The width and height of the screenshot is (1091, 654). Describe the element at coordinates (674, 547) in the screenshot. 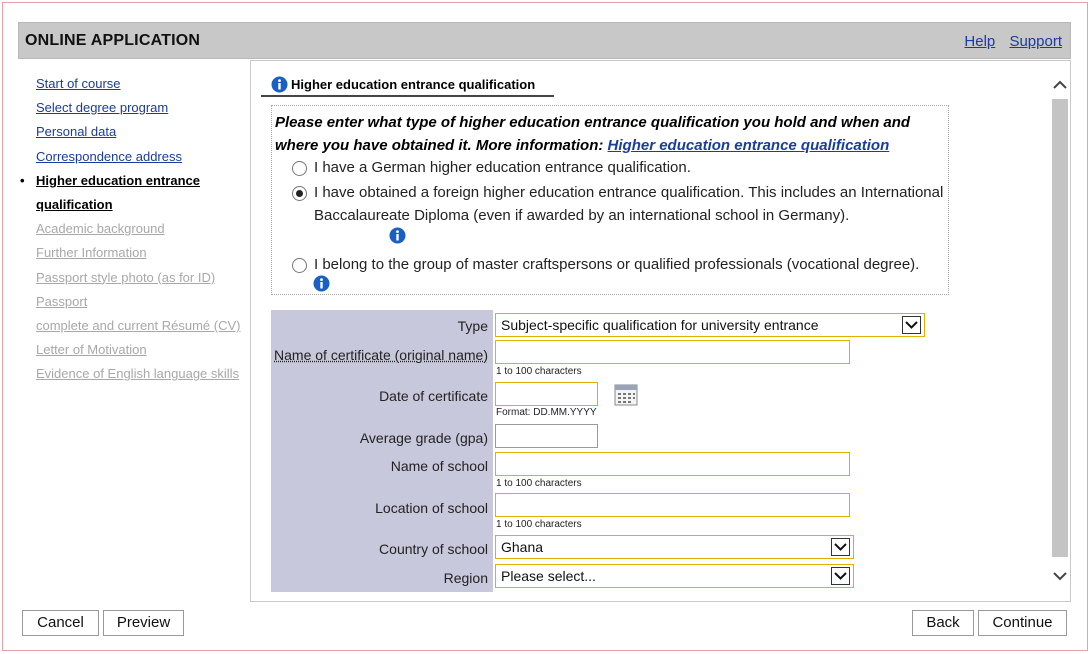

I see `country-select: Ghana` at that location.